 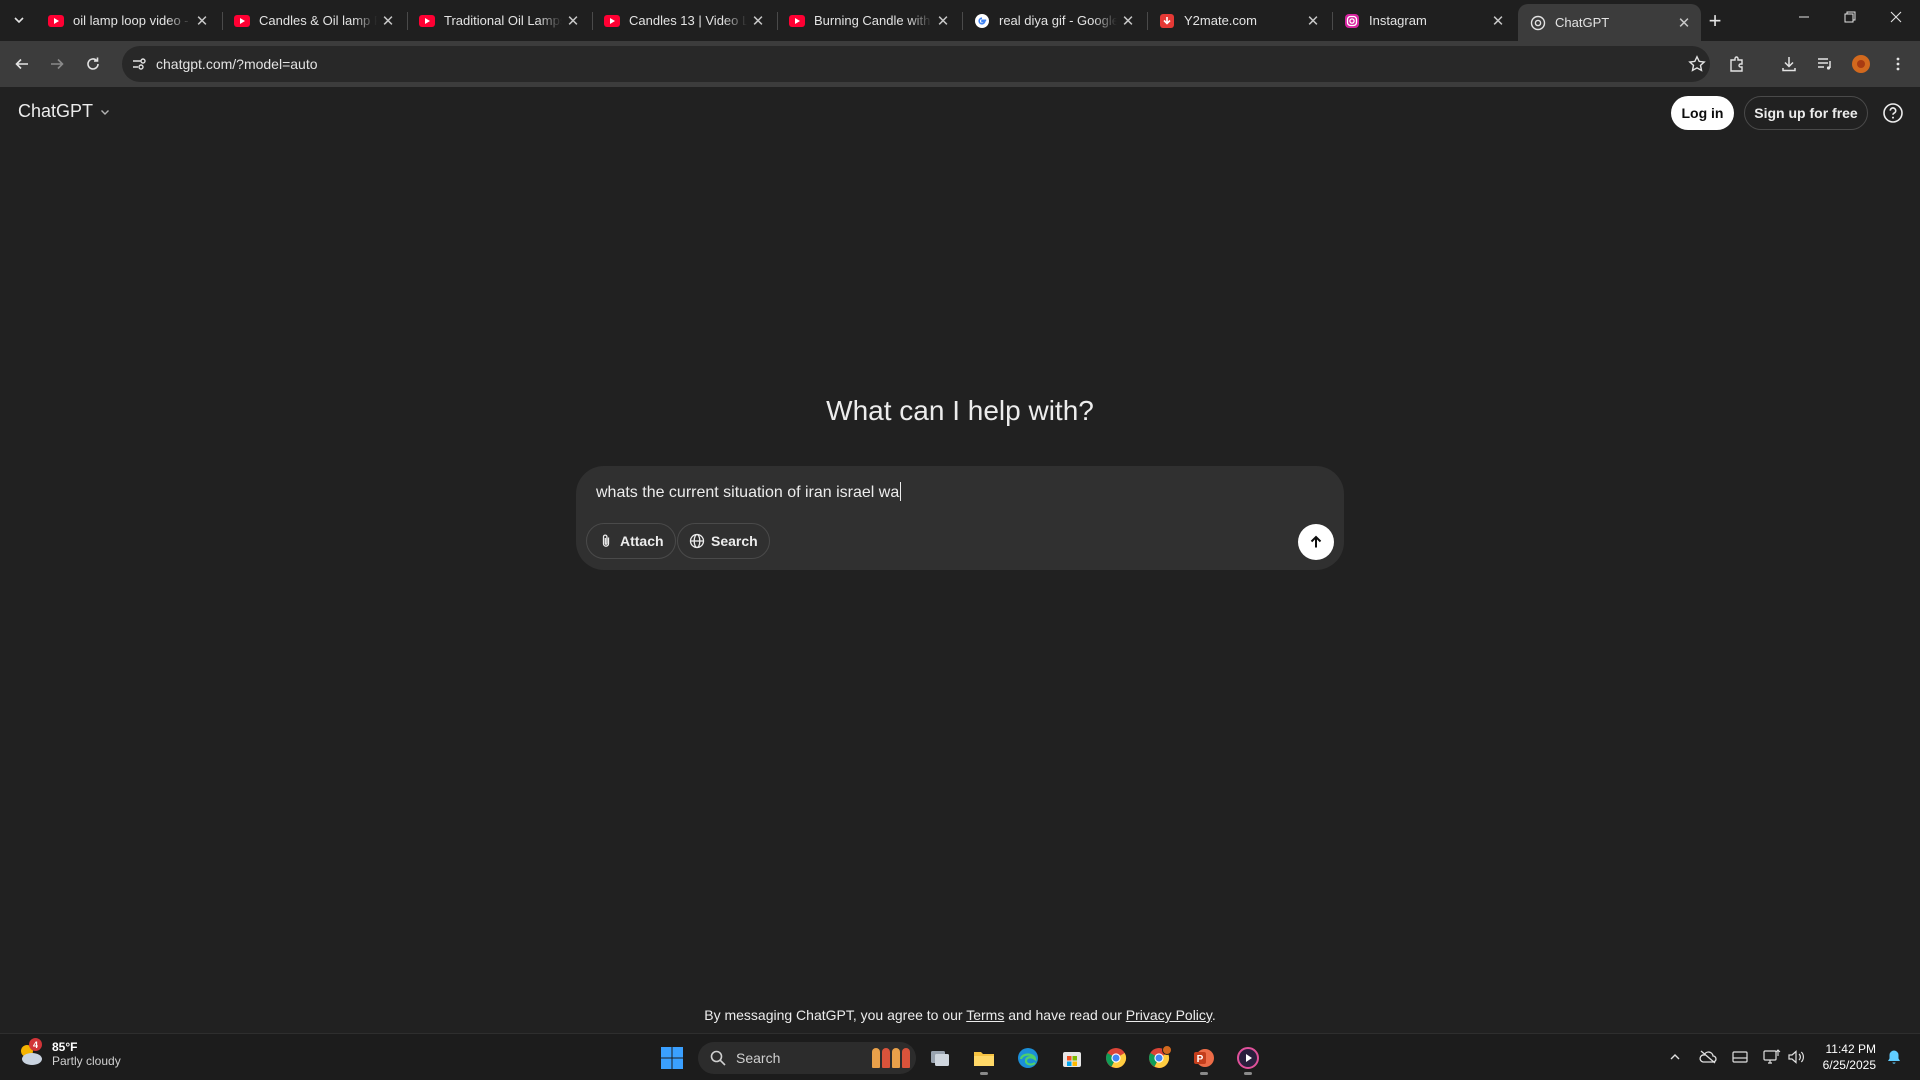 What do you see at coordinates (1538, 23) in the screenshot?
I see `chatgpt-icon` at bounding box center [1538, 23].